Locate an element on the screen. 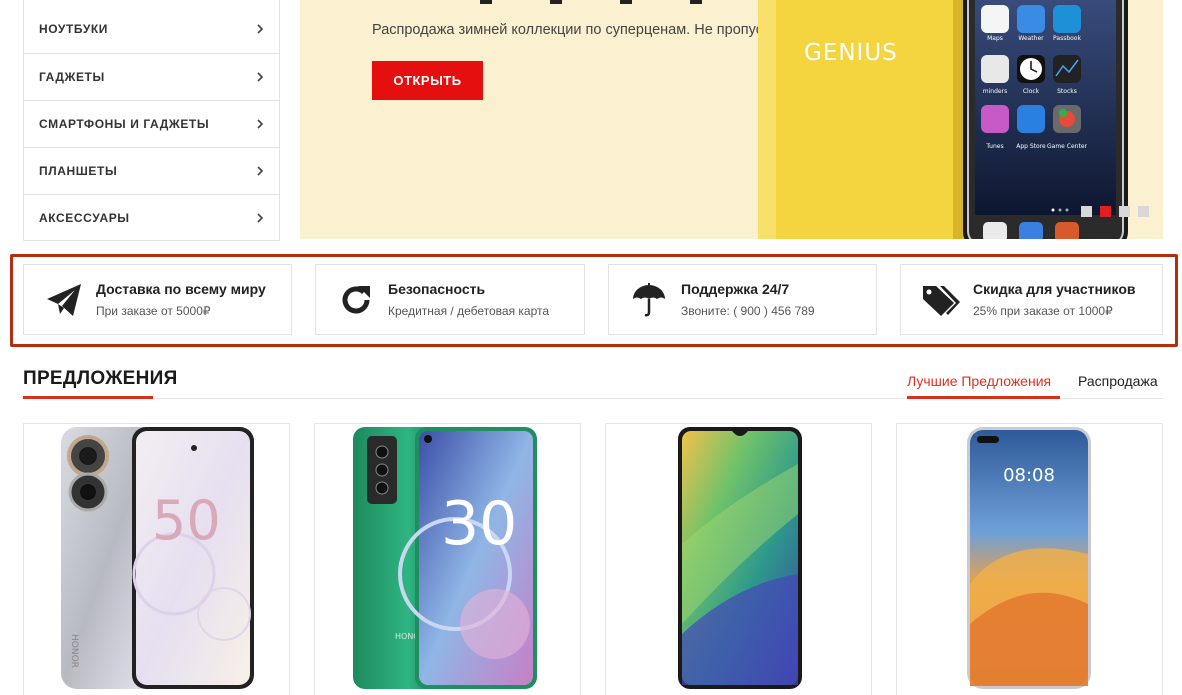 The height and width of the screenshot is (695, 1182). feature-title: Доставка по всему миру is located at coordinates (181, 289).